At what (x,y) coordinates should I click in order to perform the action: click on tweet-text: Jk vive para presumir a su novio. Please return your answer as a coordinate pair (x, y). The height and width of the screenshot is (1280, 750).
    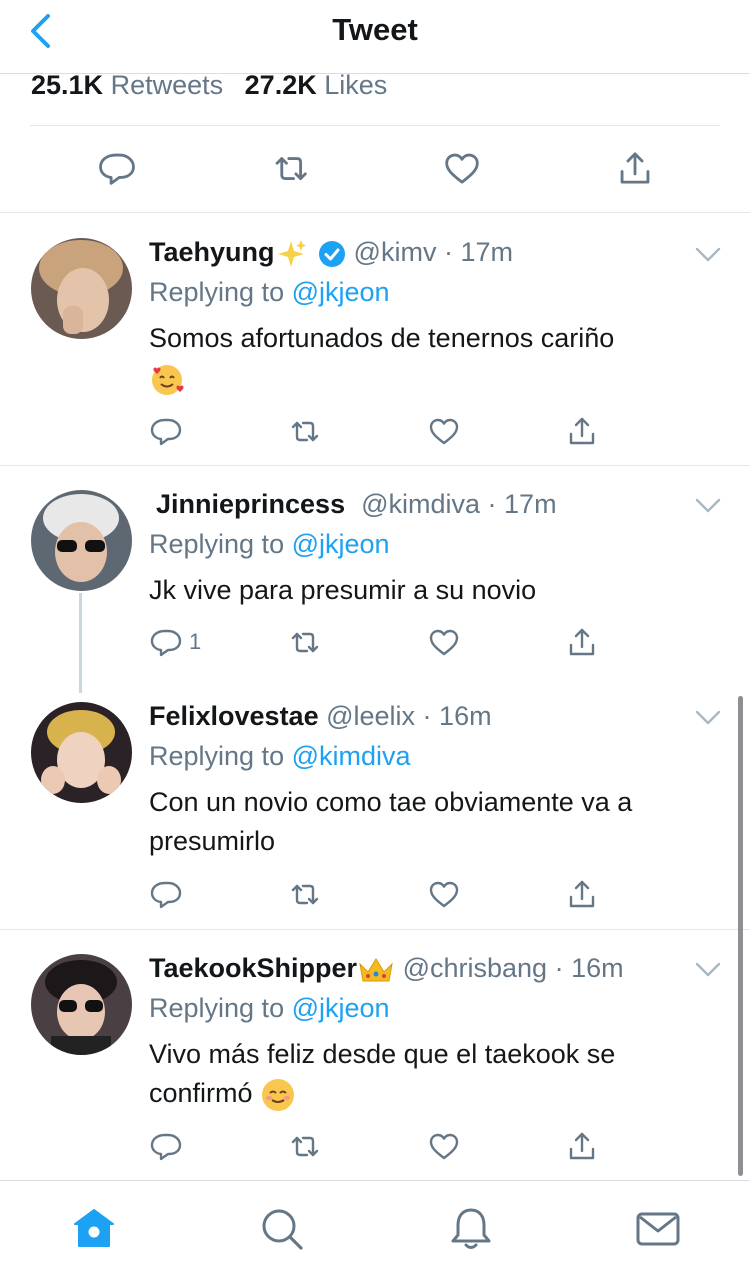
    Looking at the image, I should click on (343, 590).